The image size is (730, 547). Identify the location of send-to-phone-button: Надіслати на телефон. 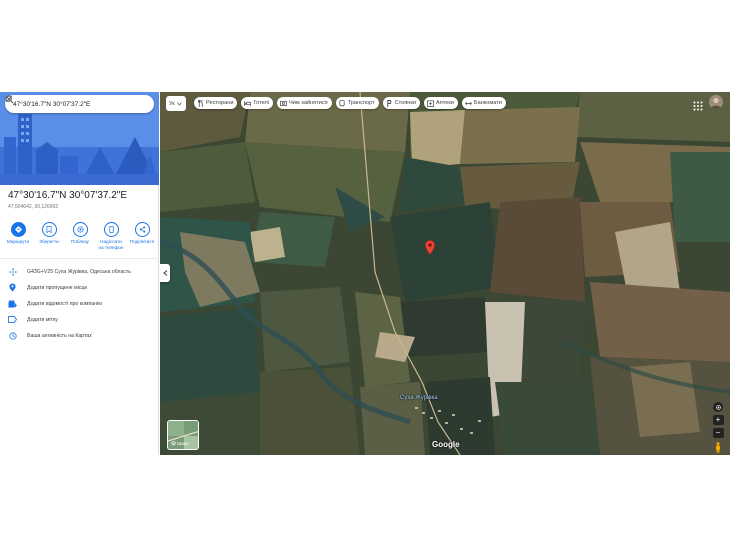
(111, 236).